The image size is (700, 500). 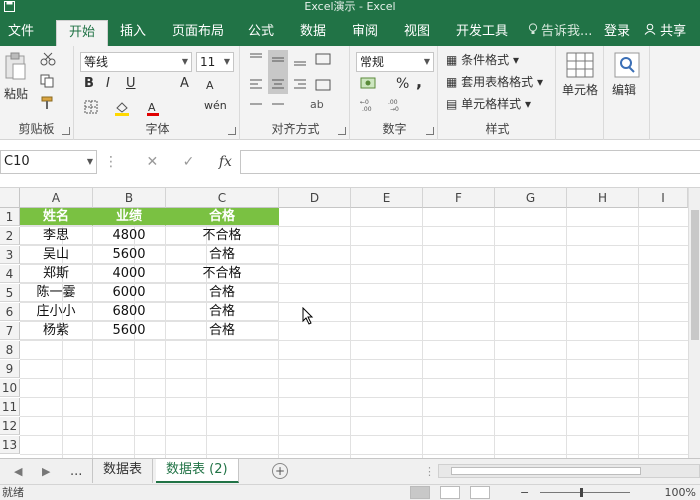 I want to click on row-header-10: 10, so click(x=10, y=388).